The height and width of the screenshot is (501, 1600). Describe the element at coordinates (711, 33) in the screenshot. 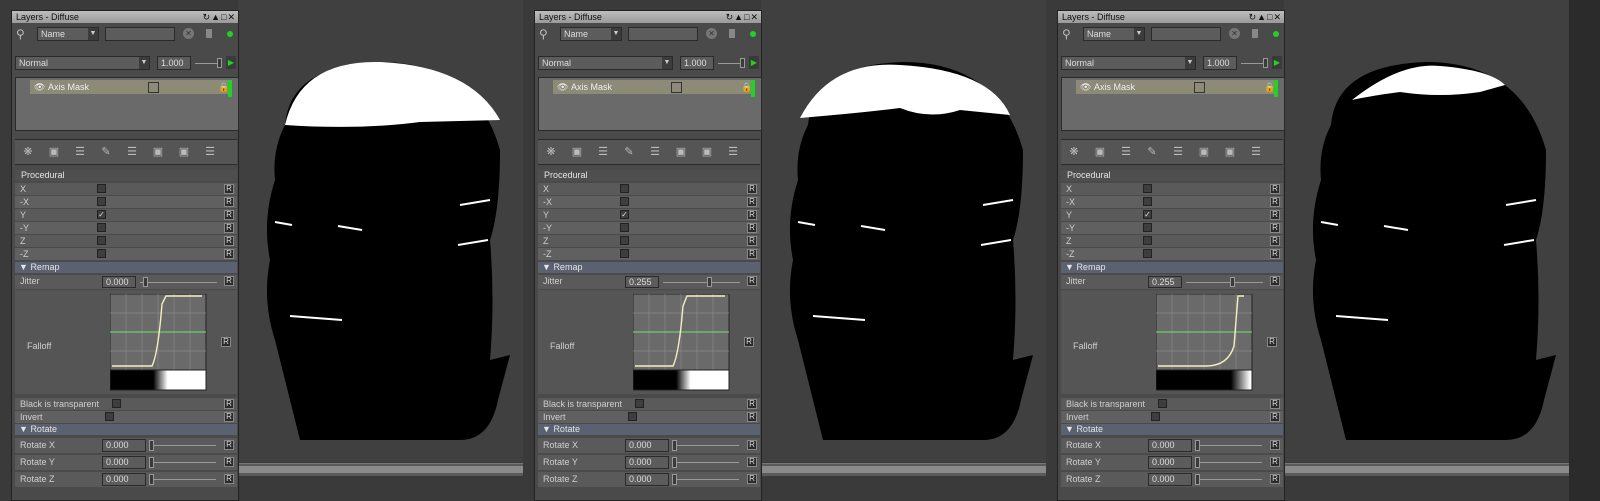

I see `clear-icon: ✕` at that location.